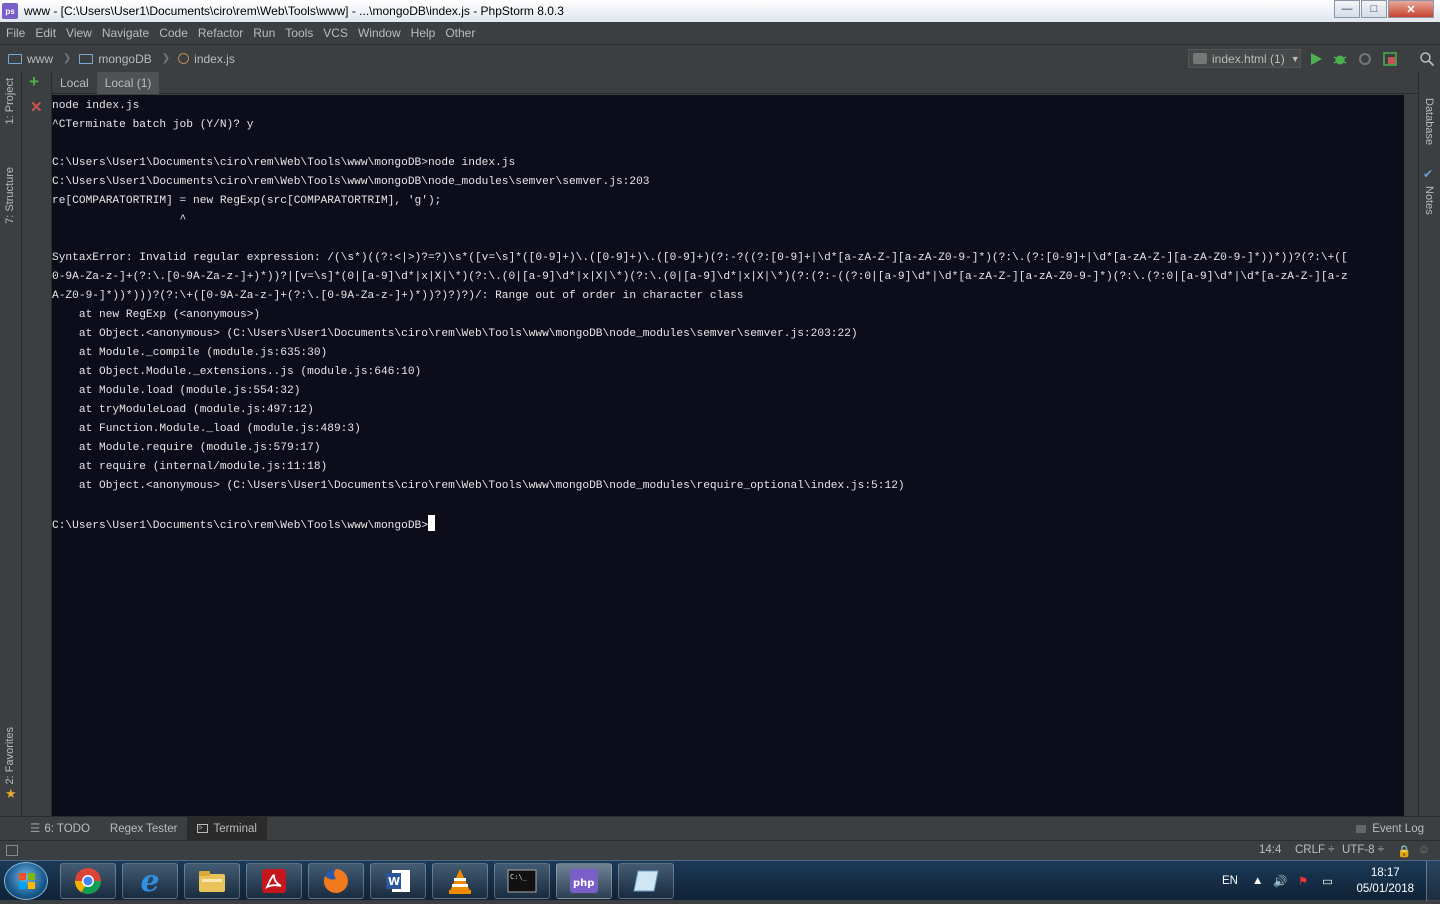 Image resolution: width=1440 pixels, height=904 pixels. I want to click on search-icon, so click(1427, 59).